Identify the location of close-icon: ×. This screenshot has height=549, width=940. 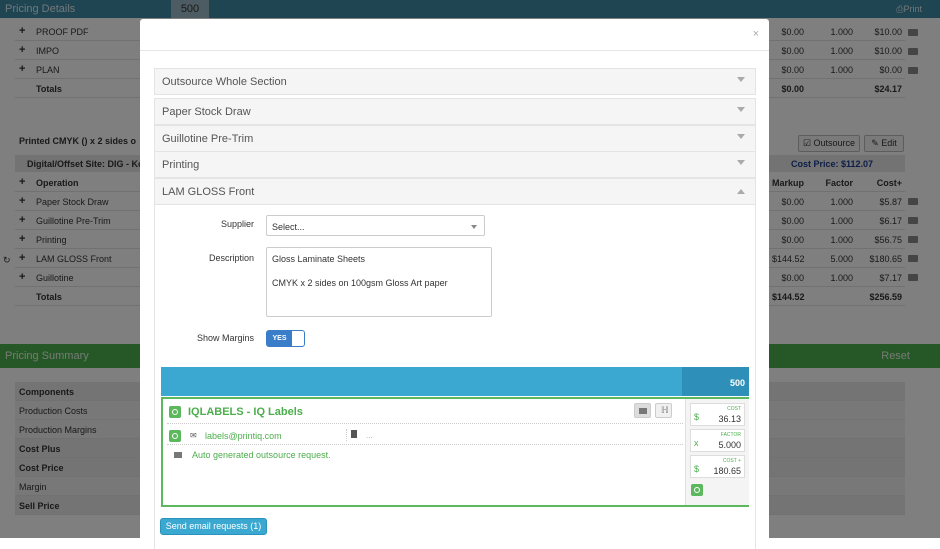
(756, 34).